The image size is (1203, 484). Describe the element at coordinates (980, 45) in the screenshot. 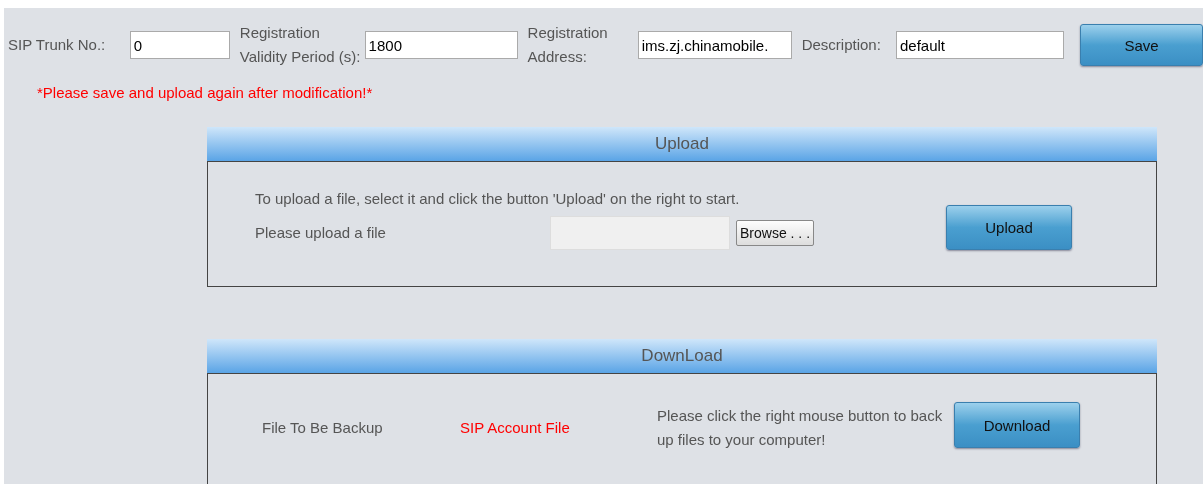

I see `input-field: default` at that location.